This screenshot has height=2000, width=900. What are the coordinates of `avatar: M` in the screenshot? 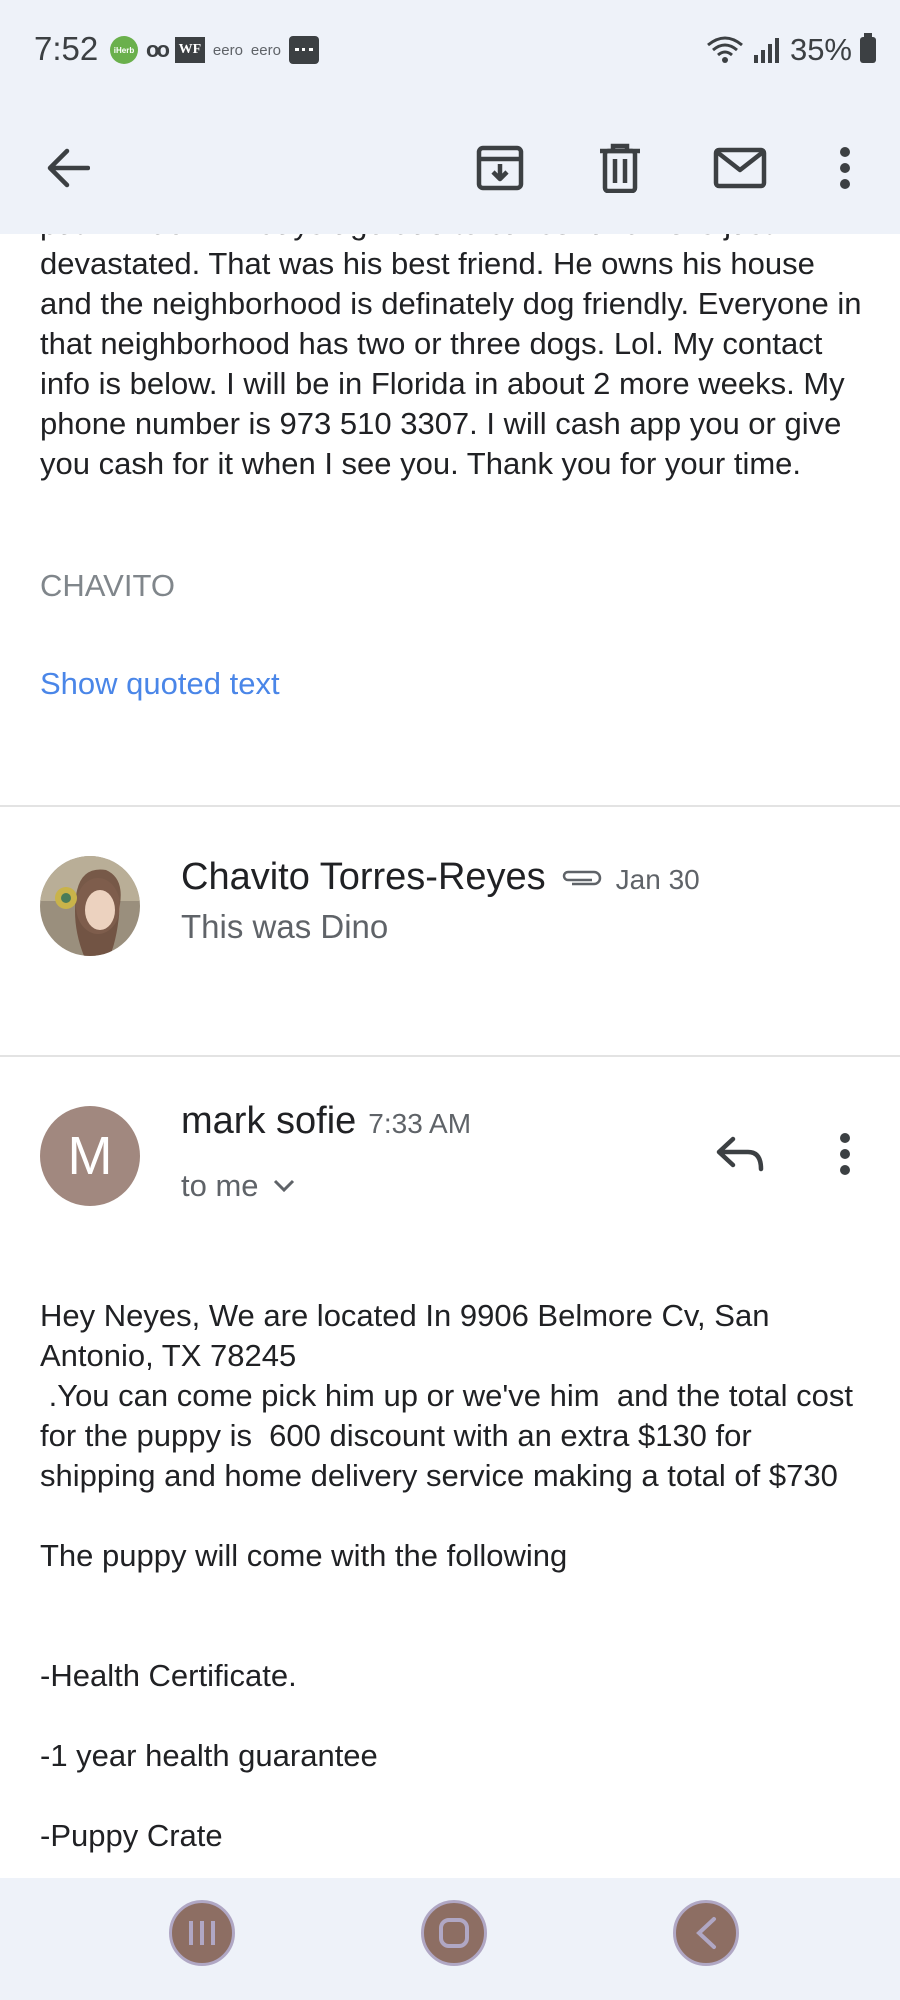 It's located at (90, 1156).